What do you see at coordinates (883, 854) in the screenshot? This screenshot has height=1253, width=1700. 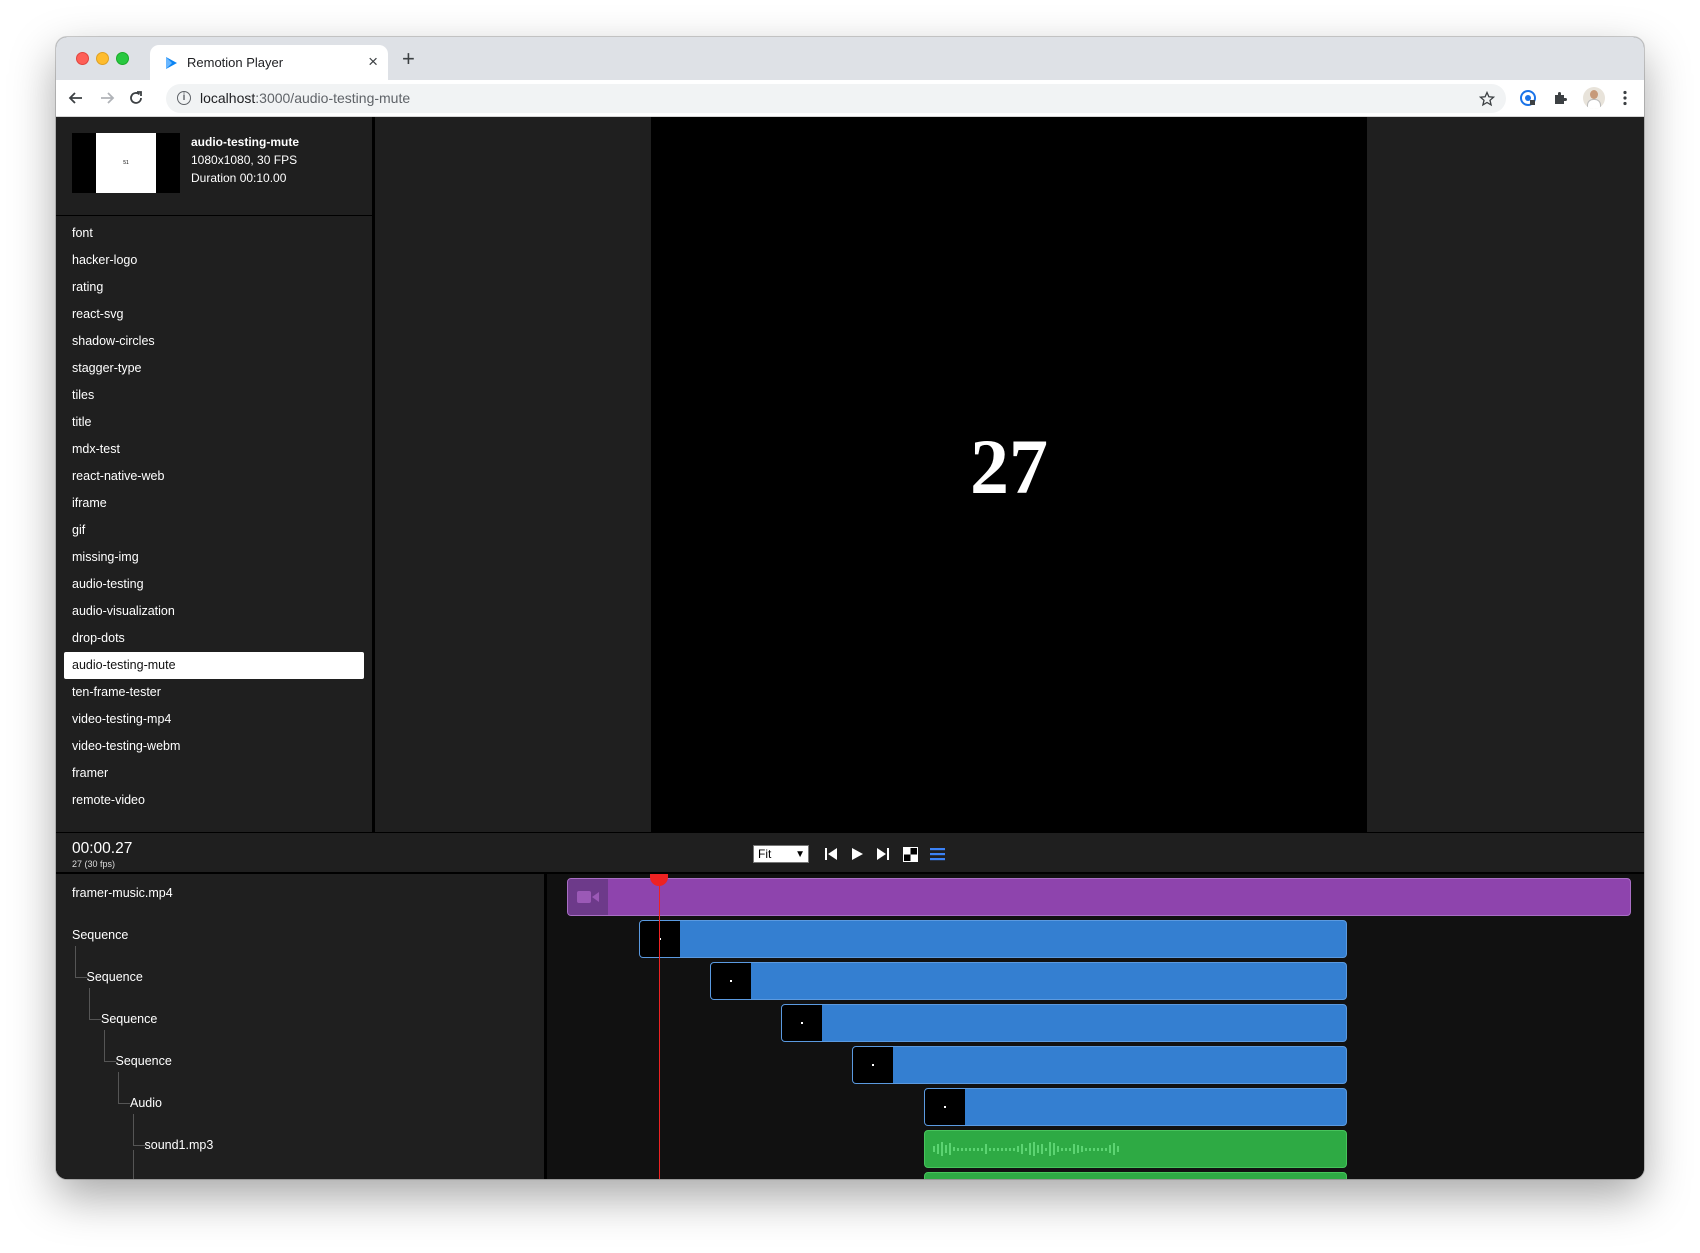 I see `jump-to-end-button` at bounding box center [883, 854].